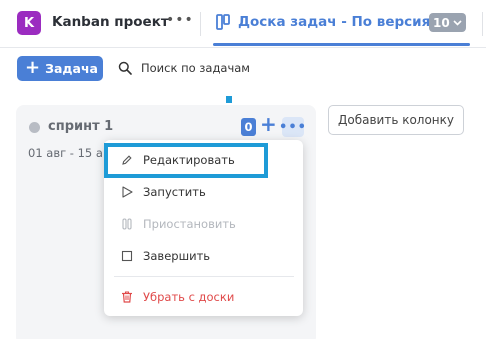  Describe the element at coordinates (457, 22) in the screenshot. I see `chevron-down-icon` at that location.